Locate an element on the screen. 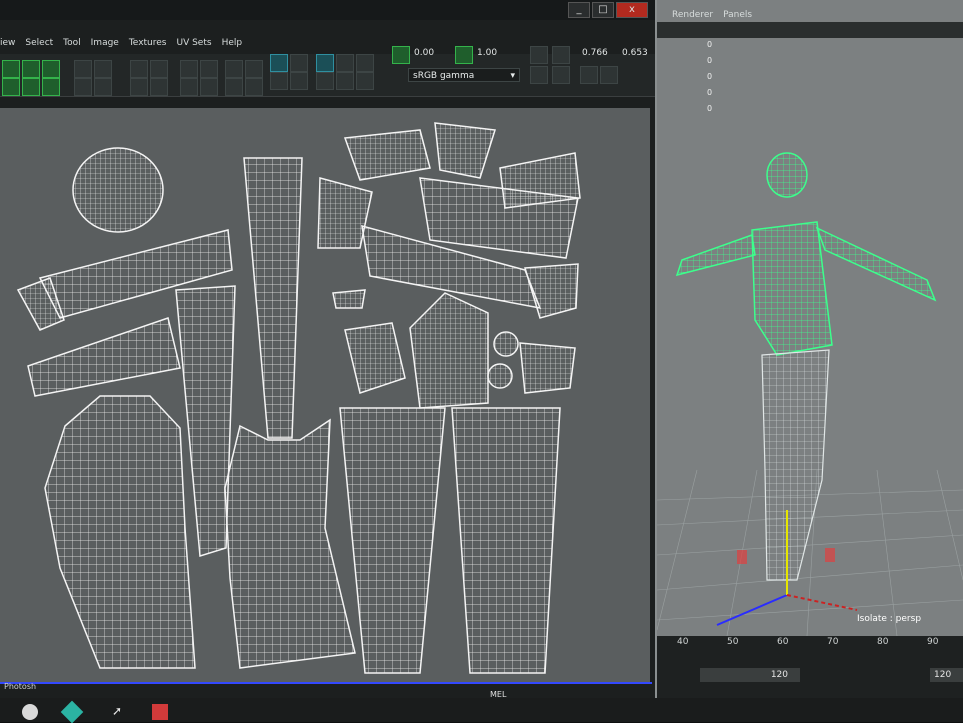 Image resolution: width=963 pixels, height=723 pixels. grid-icon is located at coordinates (139, 69).